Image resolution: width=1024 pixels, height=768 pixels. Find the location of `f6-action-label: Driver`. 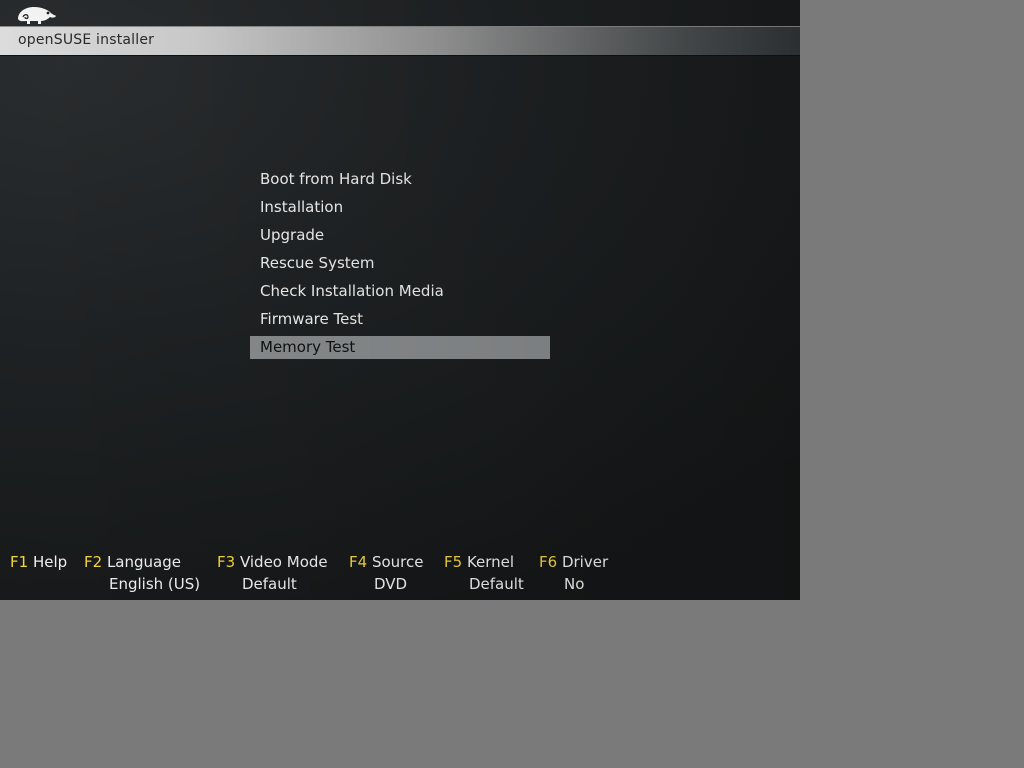

f6-action-label: Driver is located at coordinates (585, 562).